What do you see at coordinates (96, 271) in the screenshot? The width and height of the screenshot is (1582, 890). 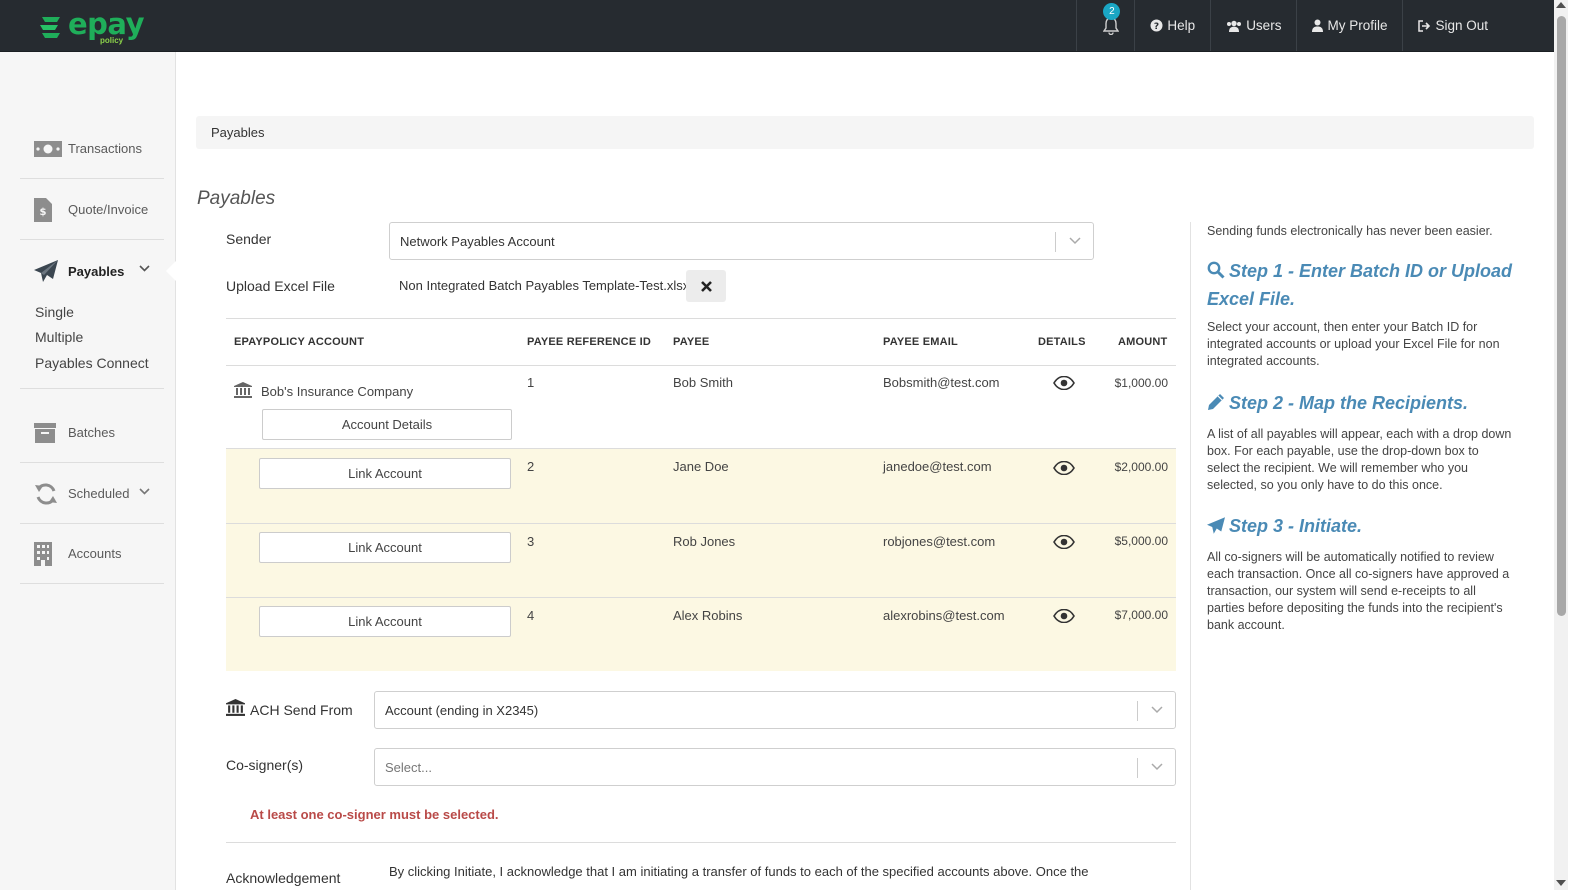 I see `sidebar-item-label: Payables` at bounding box center [96, 271].